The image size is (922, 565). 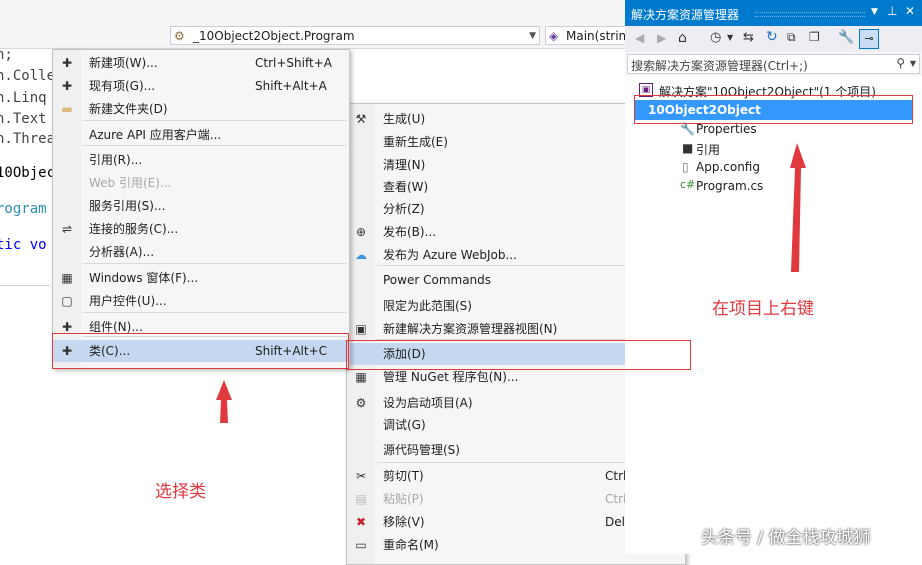 What do you see at coordinates (180, 492) in the screenshot?
I see `select-class-note: 选择类` at bounding box center [180, 492].